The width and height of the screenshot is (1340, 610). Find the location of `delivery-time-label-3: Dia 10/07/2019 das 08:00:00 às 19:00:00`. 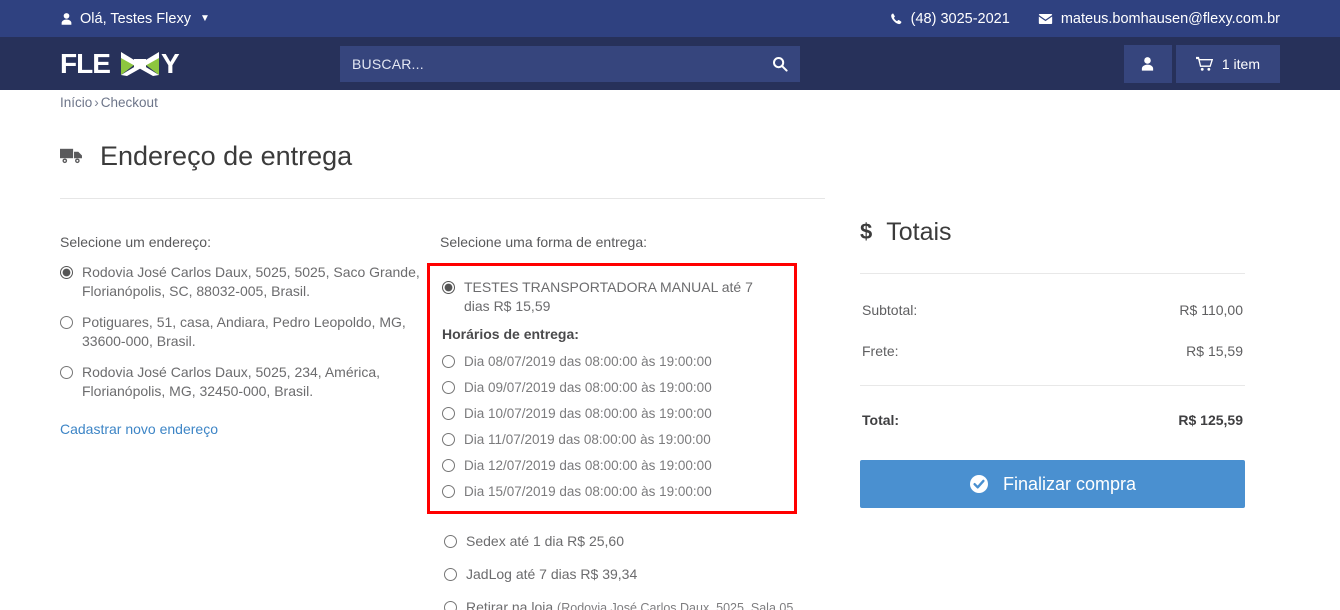

delivery-time-label-3: Dia 10/07/2019 das 08:00:00 às 19:00:00 is located at coordinates (588, 413).